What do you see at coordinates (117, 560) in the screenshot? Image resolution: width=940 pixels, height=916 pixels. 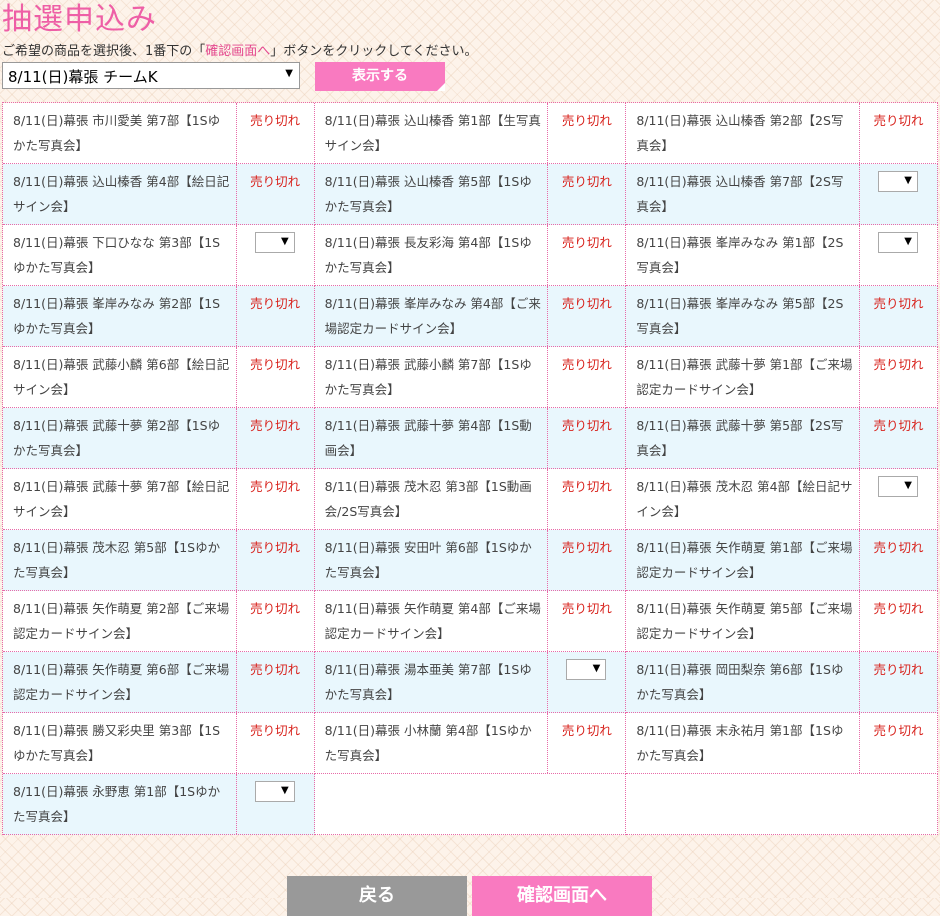 I see `product-name: 8/11(日)幕張 茂木忍 第5部【1Sゆかた写真会】` at bounding box center [117, 560].